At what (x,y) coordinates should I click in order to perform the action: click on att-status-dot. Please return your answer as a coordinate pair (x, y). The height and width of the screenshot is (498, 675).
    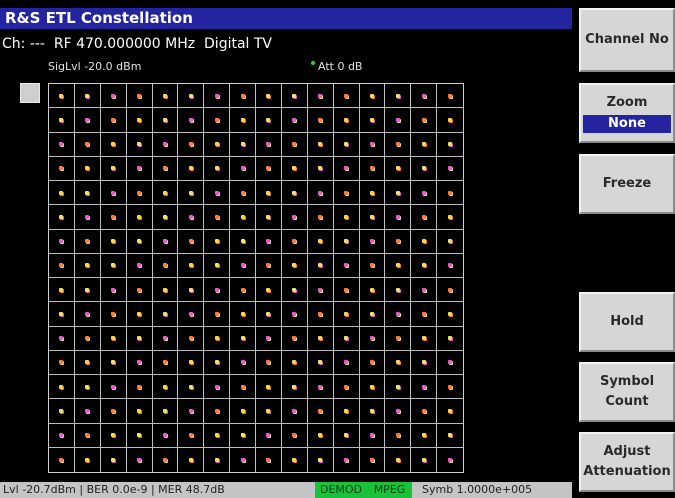
    Looking at the image, I should click on (313, 63).